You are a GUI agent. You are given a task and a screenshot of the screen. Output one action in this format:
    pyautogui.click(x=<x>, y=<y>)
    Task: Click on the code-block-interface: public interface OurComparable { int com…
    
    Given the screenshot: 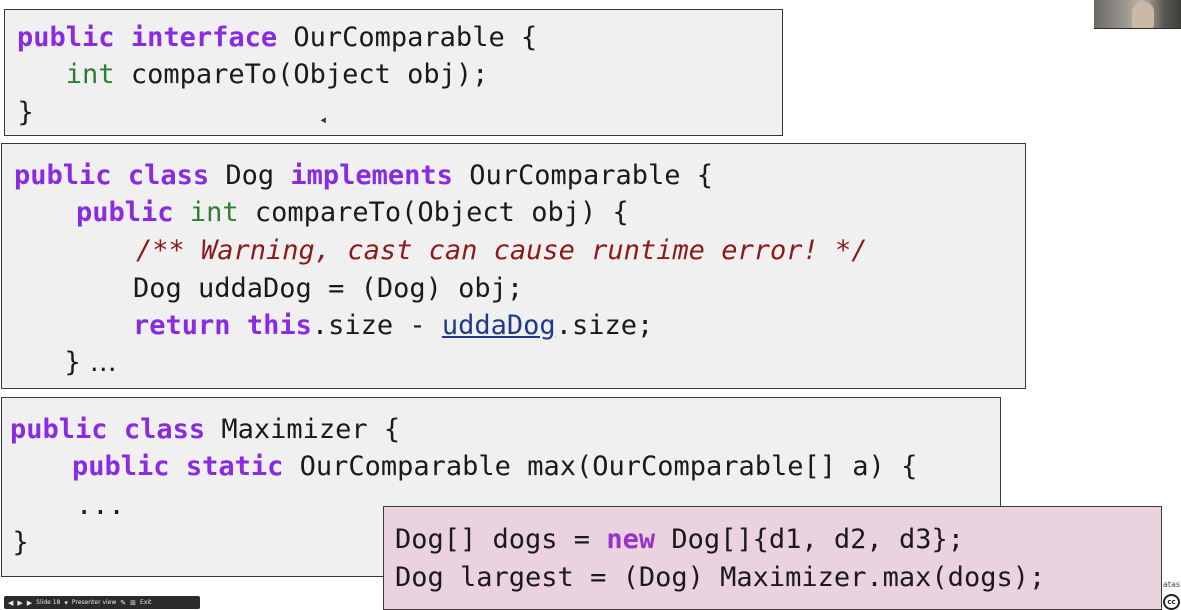 What is the action you would take?
    pyautogui.click(x=393, y=72)
    